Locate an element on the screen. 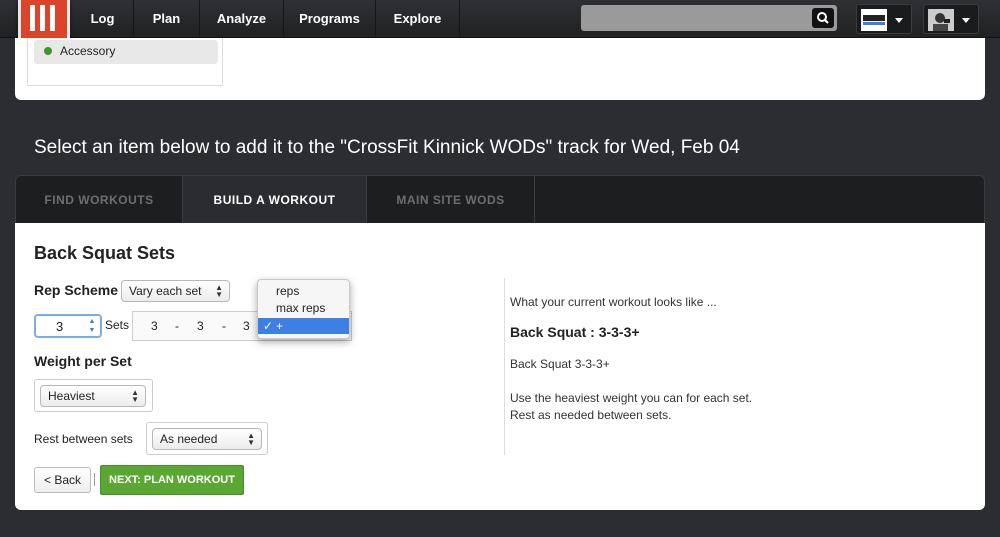  app-logo is located at coordinates (44, 21).